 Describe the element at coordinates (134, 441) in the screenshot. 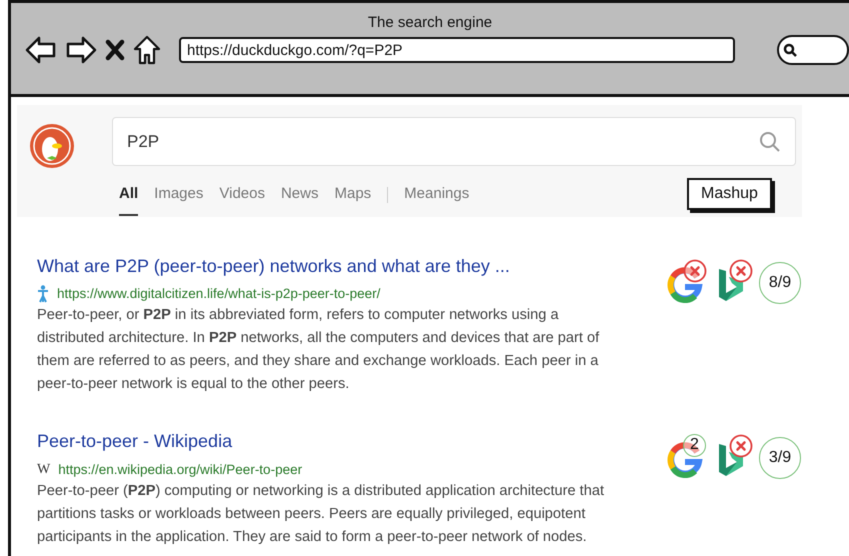

I see `result-title-link: Peer-to-peer - Wikipedia` at that location.